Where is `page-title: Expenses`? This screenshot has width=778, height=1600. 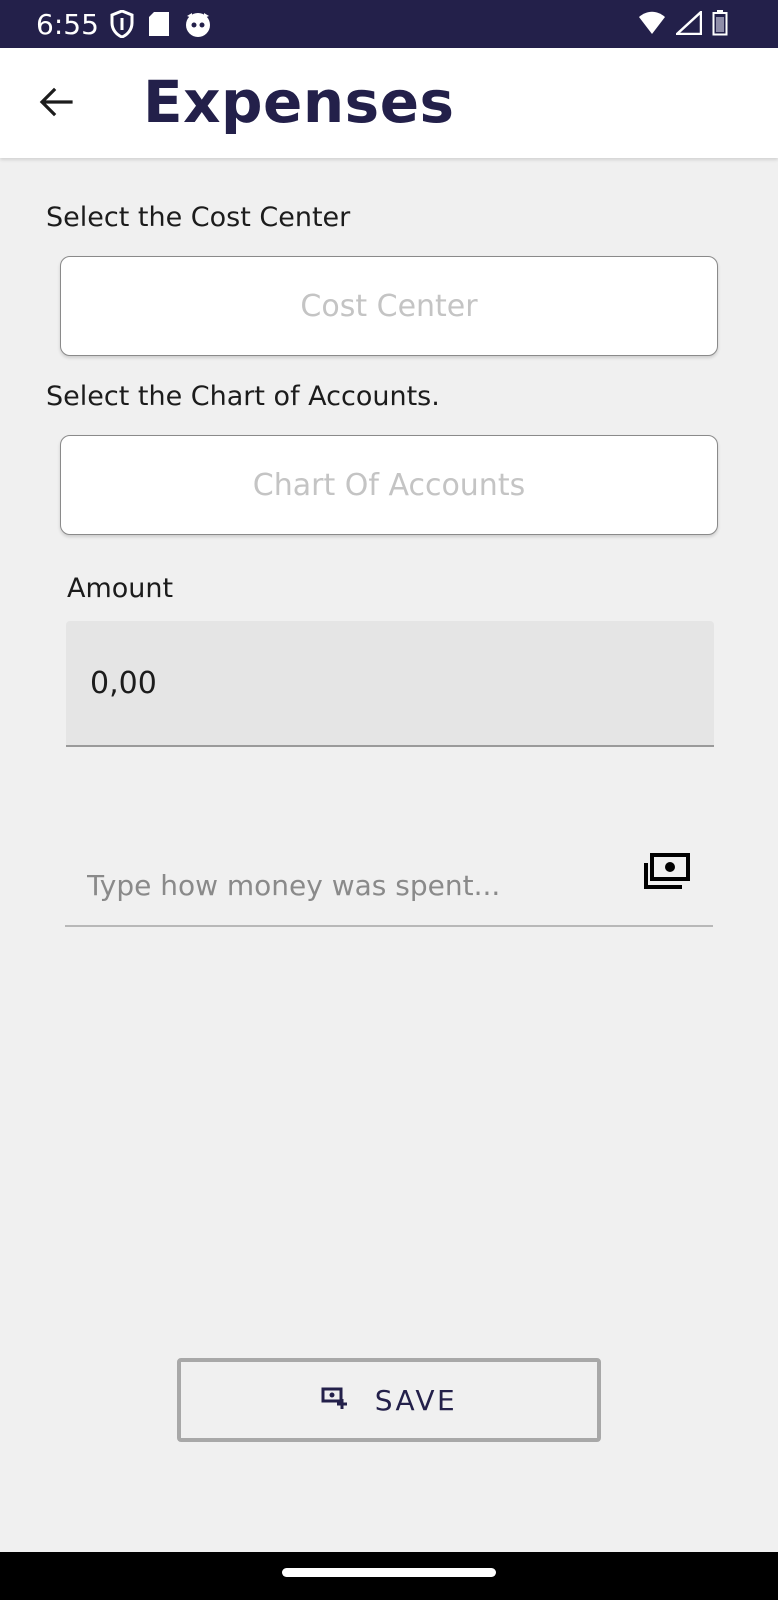
page-title: Expenses is located at coordinates (299, 102).